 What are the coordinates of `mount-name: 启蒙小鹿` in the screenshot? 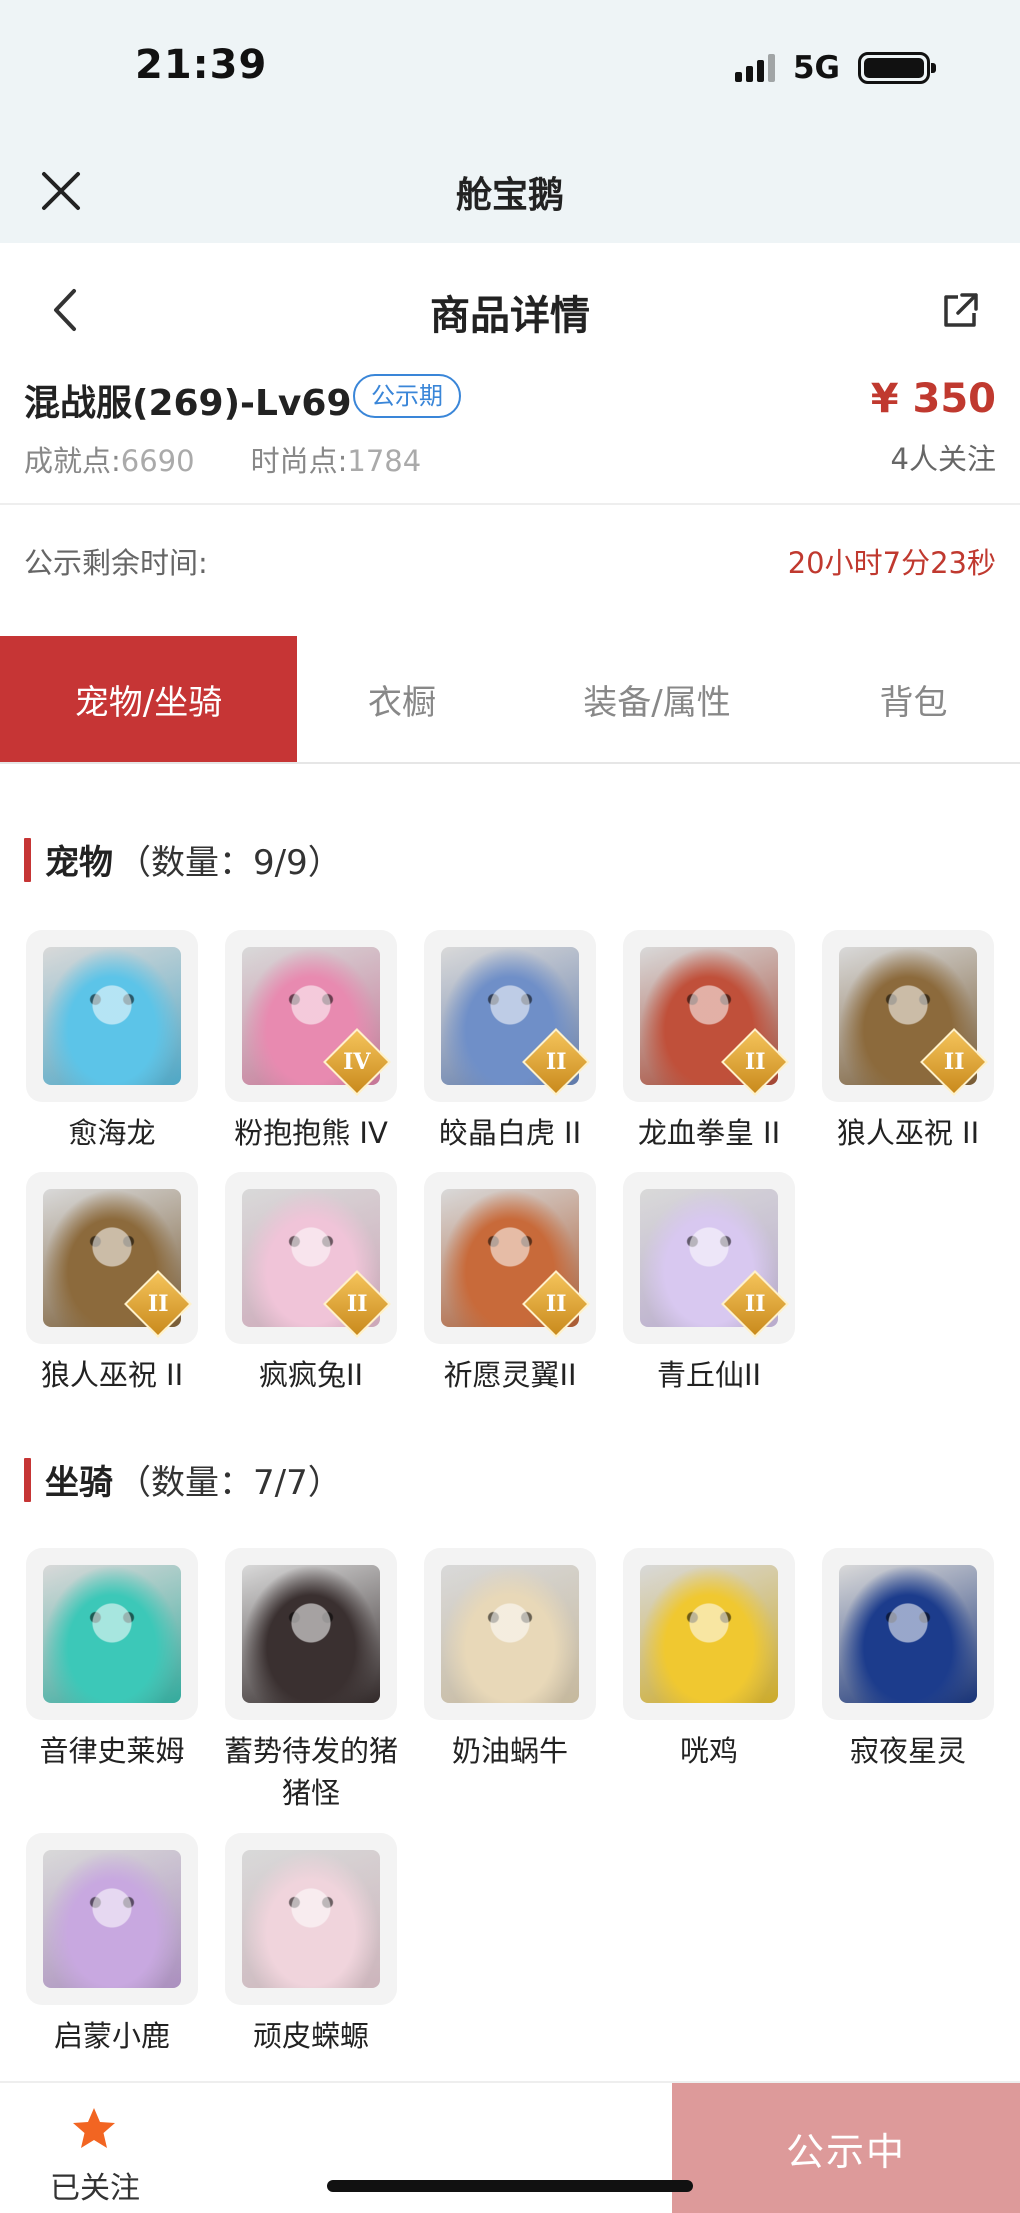 It's located at (111, 2036).